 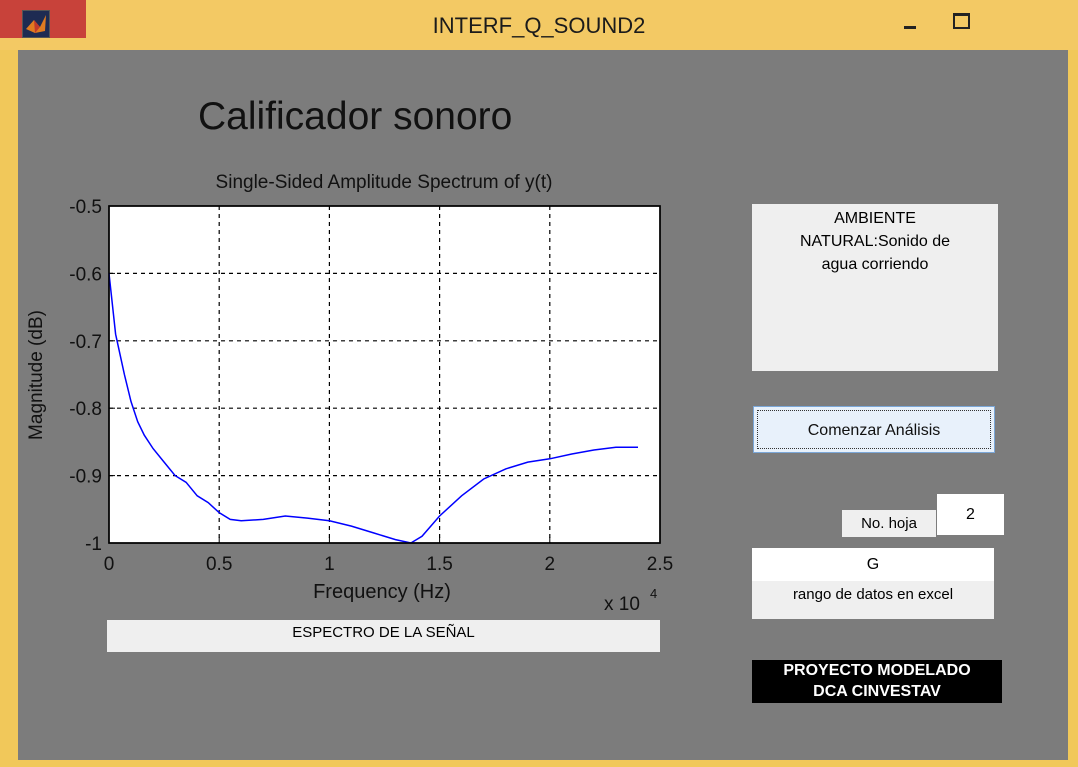 I want to click on y-tick-label: -0.6, so click(x=85, y=274).